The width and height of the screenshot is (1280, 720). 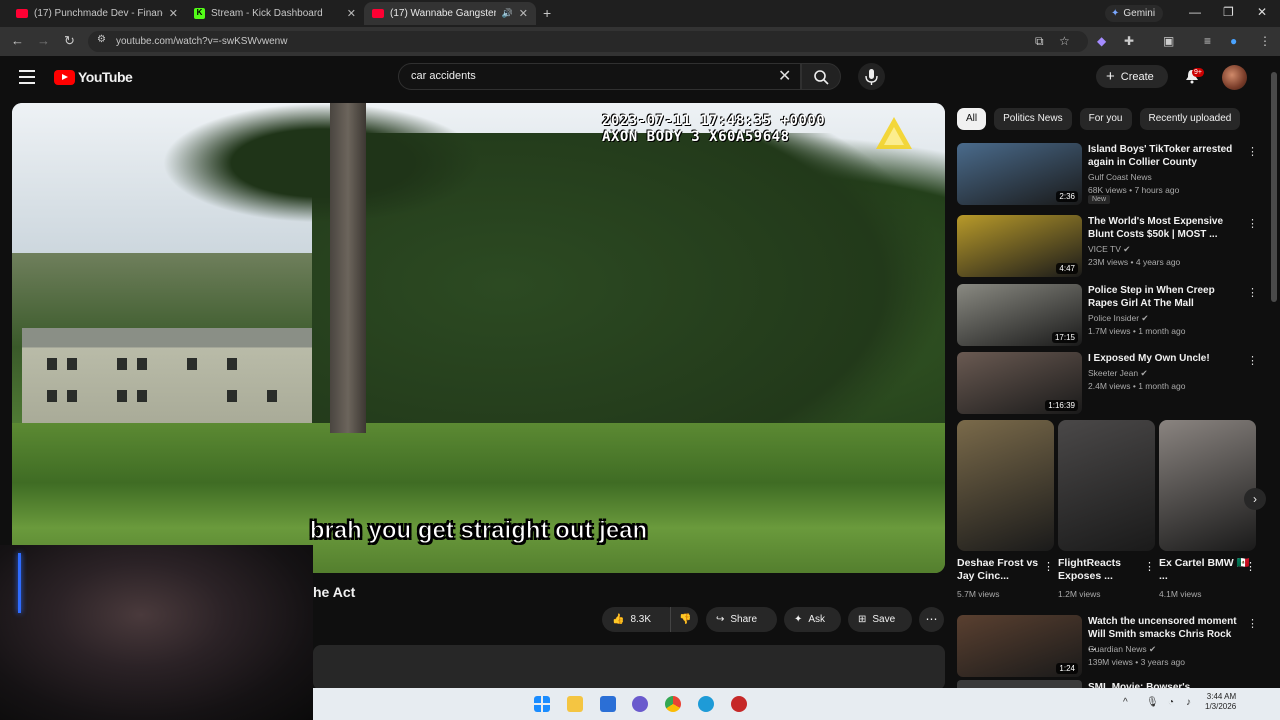 What do you see at coordinates (547, 13) in the screenshot?
I see `new-tab-button: +` at bounding box center [547, 13].